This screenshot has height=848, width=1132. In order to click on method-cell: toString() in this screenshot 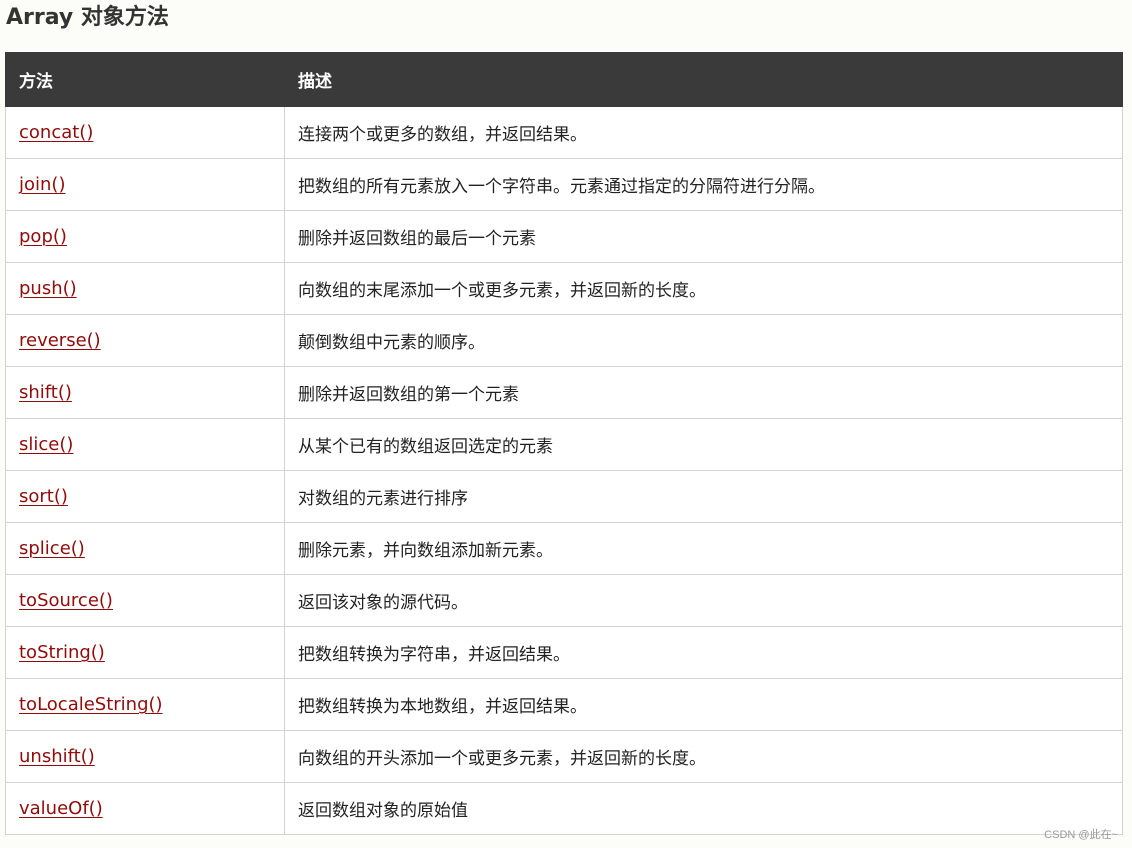, I will do `click(145, 652)`.